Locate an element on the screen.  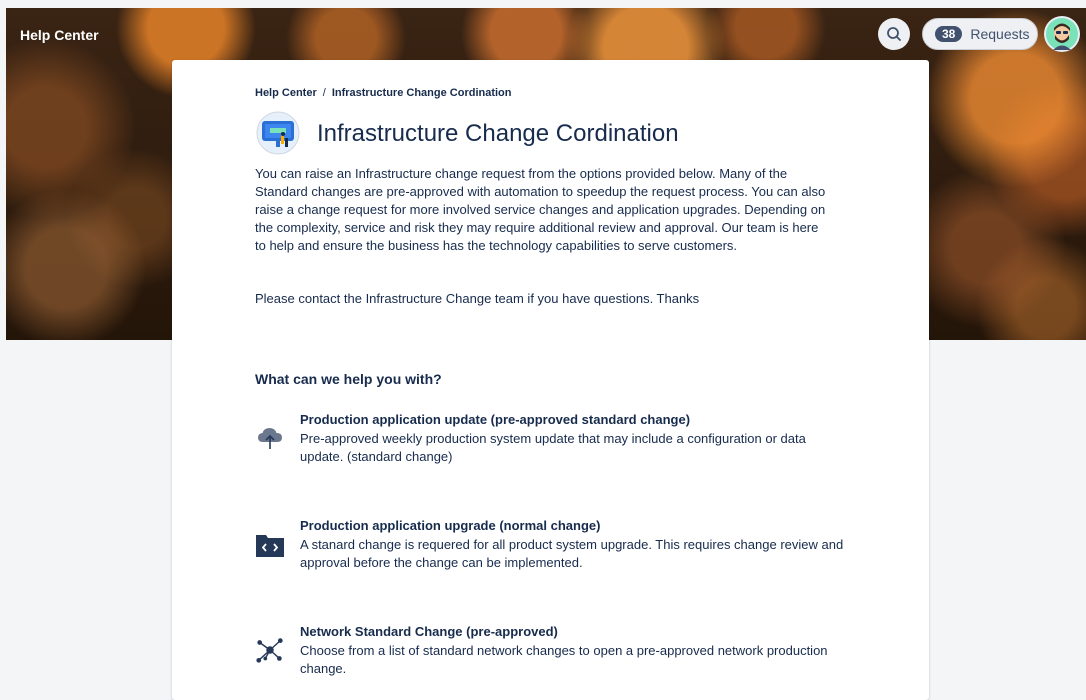
breadcrumb-current: Infrastructure Change Cordination is located at coordinates (422, 93).